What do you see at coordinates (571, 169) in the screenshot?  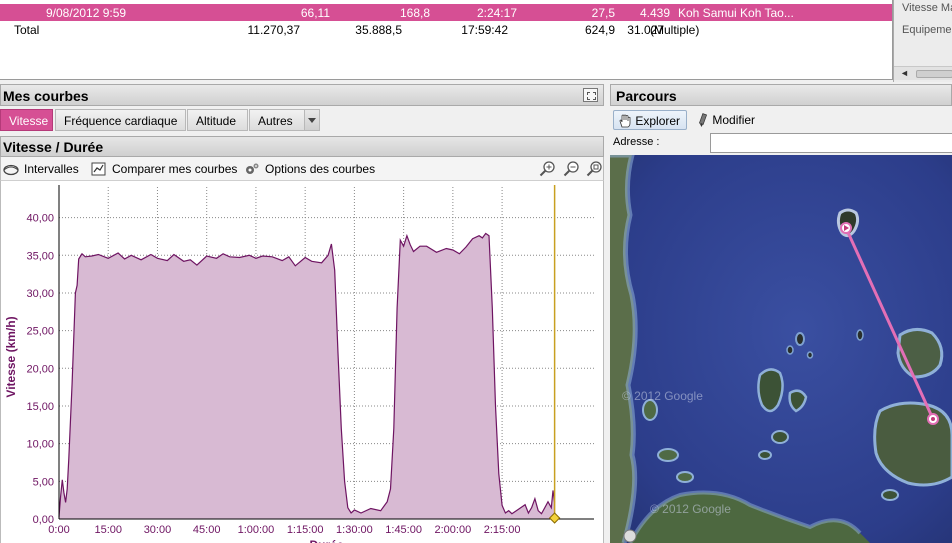 I see `zoom-out-icon` at bounding box center [571, 169].